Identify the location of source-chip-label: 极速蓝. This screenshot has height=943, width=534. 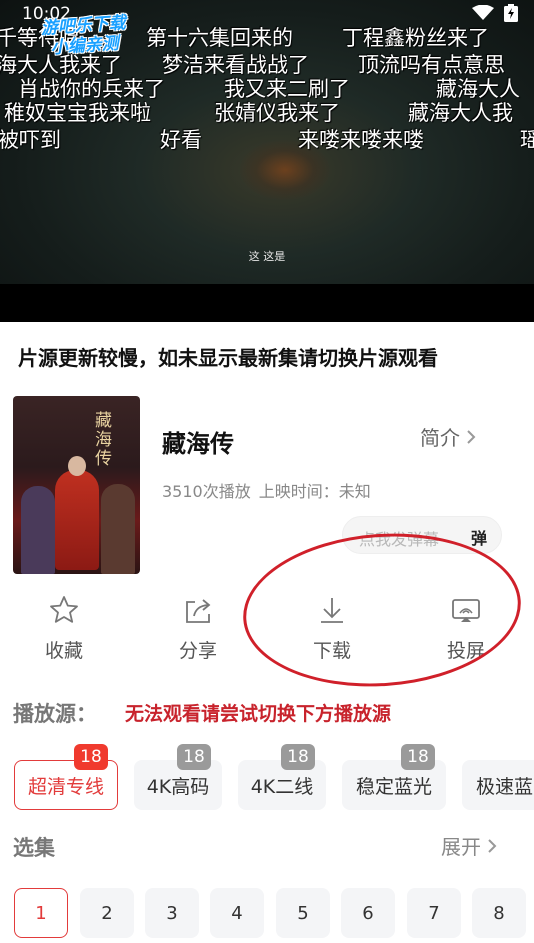
(505, 786).